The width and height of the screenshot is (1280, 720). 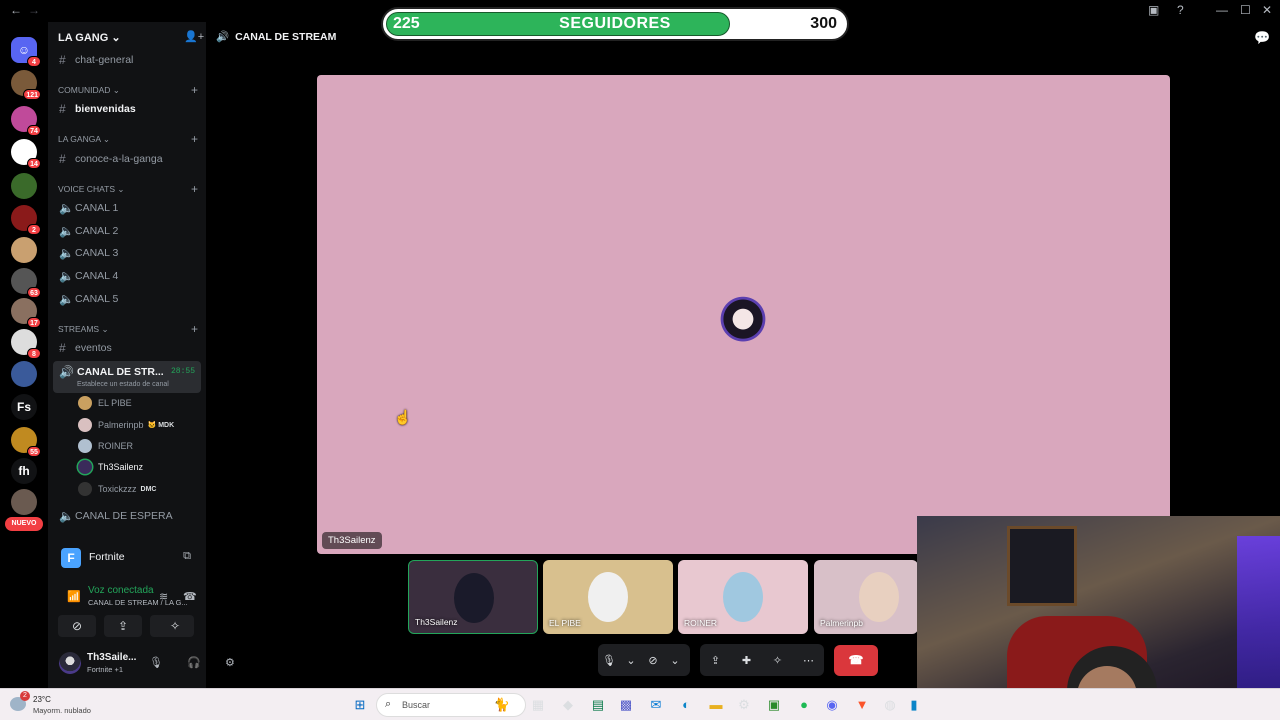 I want to click on voice-channel-espera: 🔈 CANAL DE ESPERA, so click(x=127, y=516).